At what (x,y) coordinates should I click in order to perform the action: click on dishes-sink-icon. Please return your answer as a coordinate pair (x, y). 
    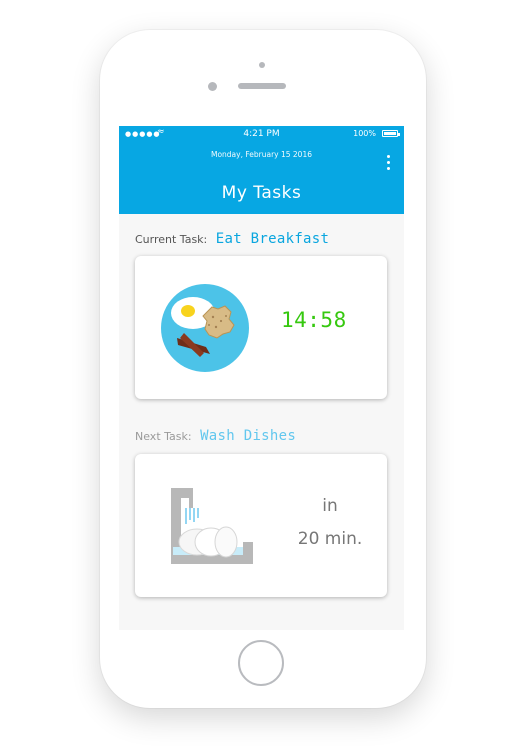
    Looking at the image, I should click on (212, 526).